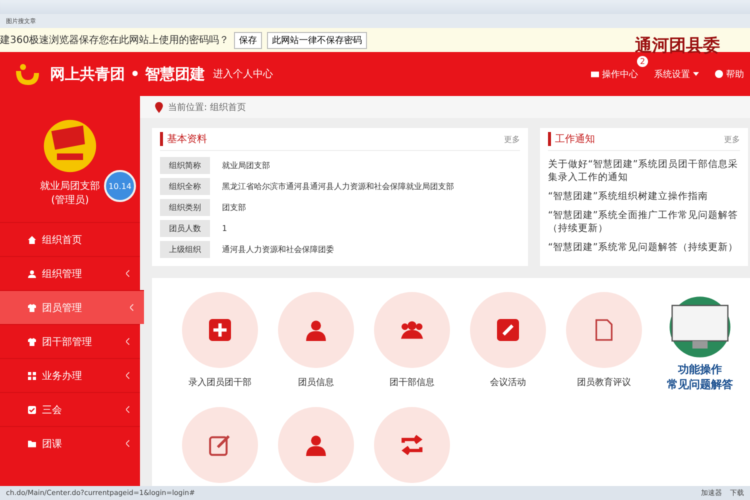 The image size is (750, 500). What do you see at coordinates (183, 139) in the screenshot?
I see `card-title: 基本资料` at bounding box center [183, 139].